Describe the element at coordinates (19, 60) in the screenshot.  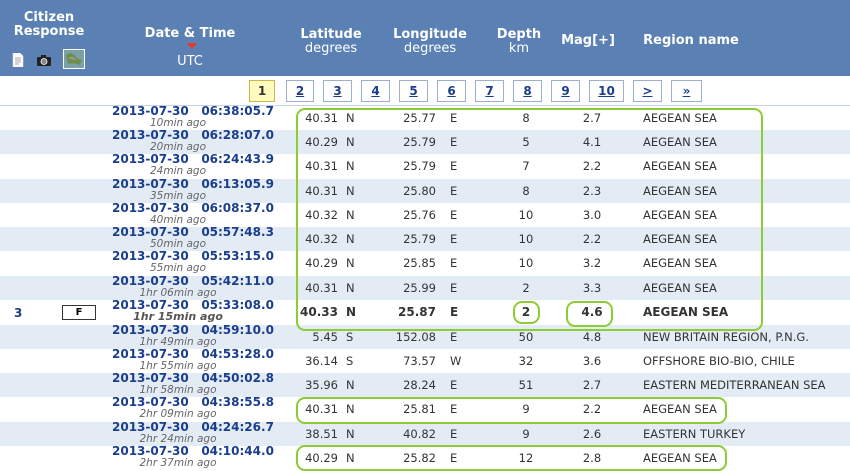
I see `document-icon` at that location.